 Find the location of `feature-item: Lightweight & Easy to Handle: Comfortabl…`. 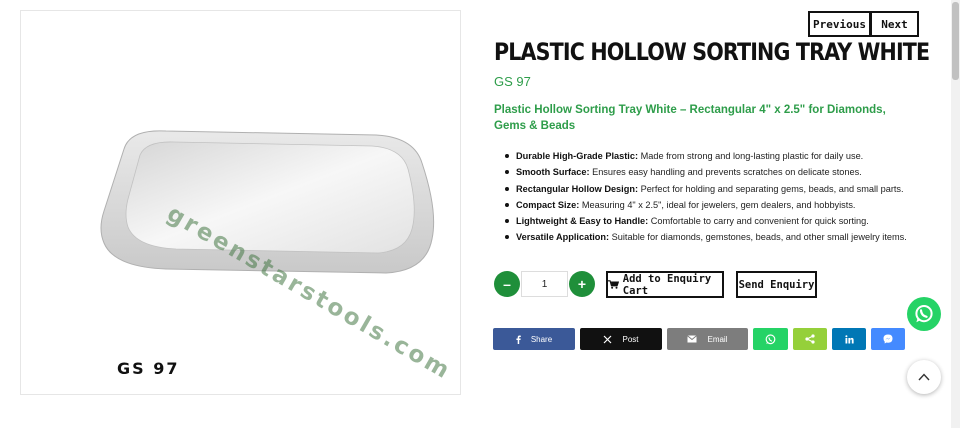

feature-item: Lightweight & Easy to Handle: Comfortabl… is located at coordinates (720, 221).